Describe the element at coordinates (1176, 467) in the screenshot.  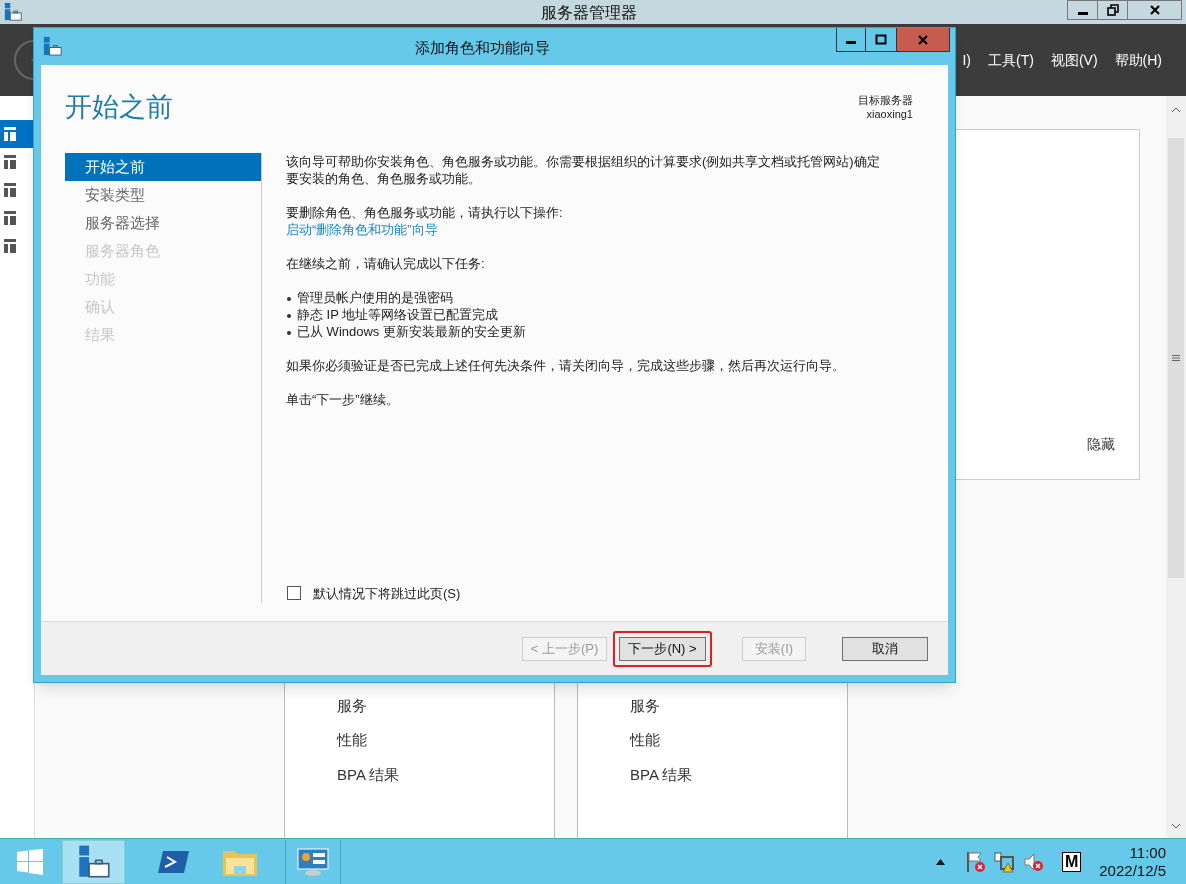
I see `scrollbar` at that location.